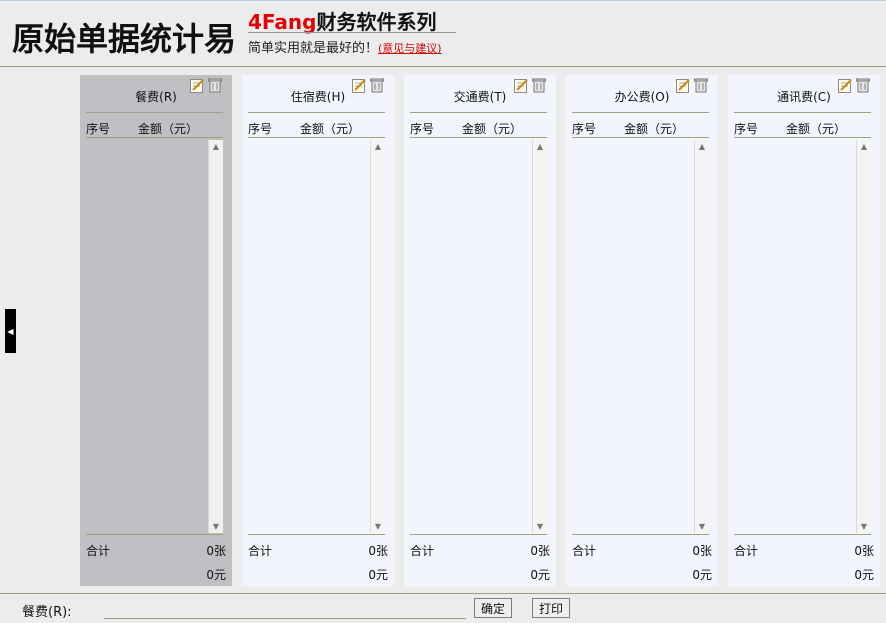 The height and width of the screenshot is (623, 886). Describe the element at coordinates (642, 330) in the screenshot. I see `panel-office: 办公费(O) 序号 金额（元） ▲ ▼ 合计 0张 0元` at that location.